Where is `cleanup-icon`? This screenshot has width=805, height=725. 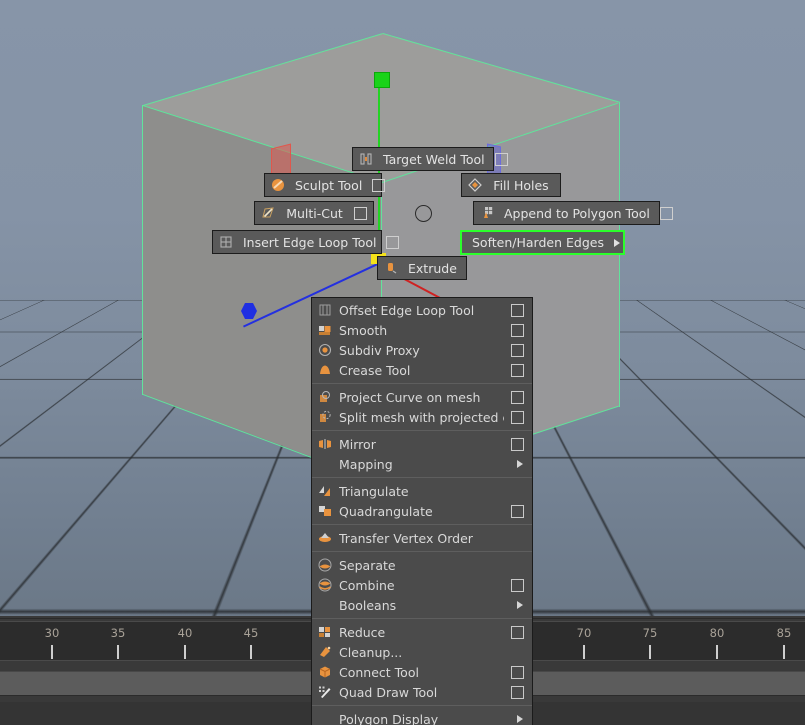 cleanup-icon is located at coordinates (325, 651).